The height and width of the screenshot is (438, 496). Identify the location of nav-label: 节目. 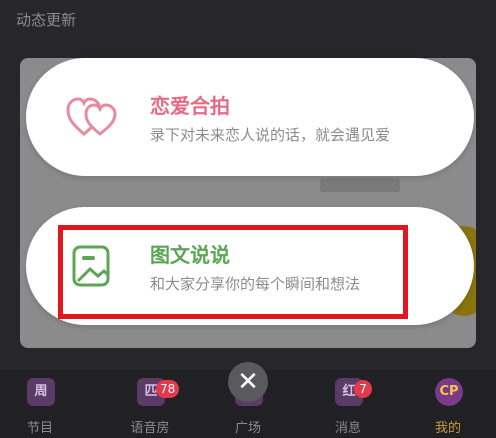
(39, 428).